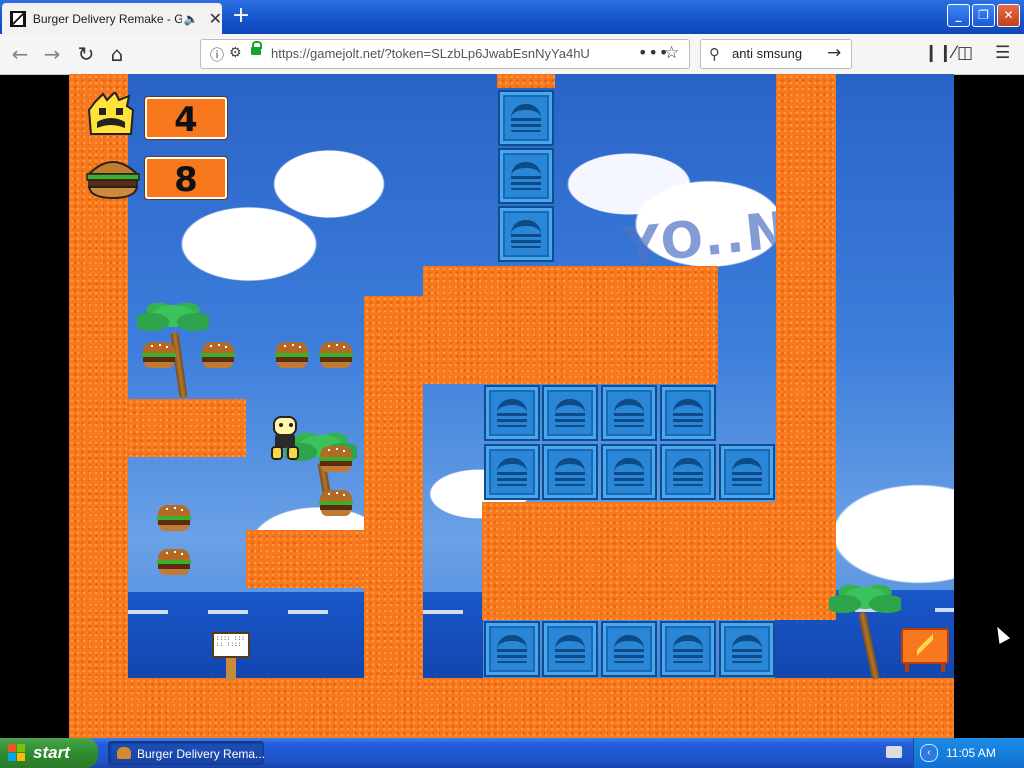 The image size is (1024, 768). Describe the element at coordinates (86, 54) in the screenshot. I see `reload-icon: ↻` at that location.